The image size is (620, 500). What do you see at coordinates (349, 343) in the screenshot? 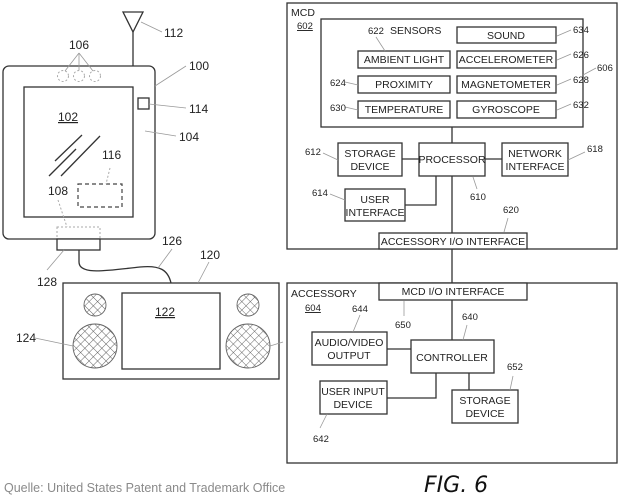
I see `av-output-line1: AUDIO/VIDEO` at bounding box center [349, 343].